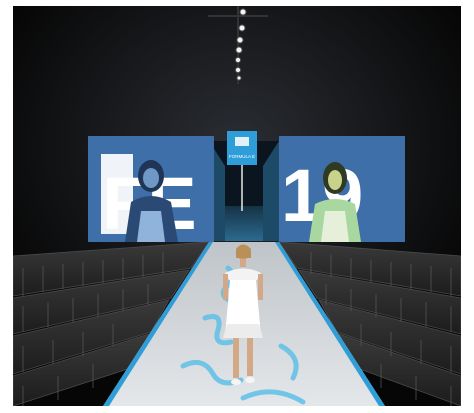 The height and width of the screenshot is (413, 474). Describe the element at coordinates (342, 189) in the screenshot. I see `right-screen: 19` at that location.